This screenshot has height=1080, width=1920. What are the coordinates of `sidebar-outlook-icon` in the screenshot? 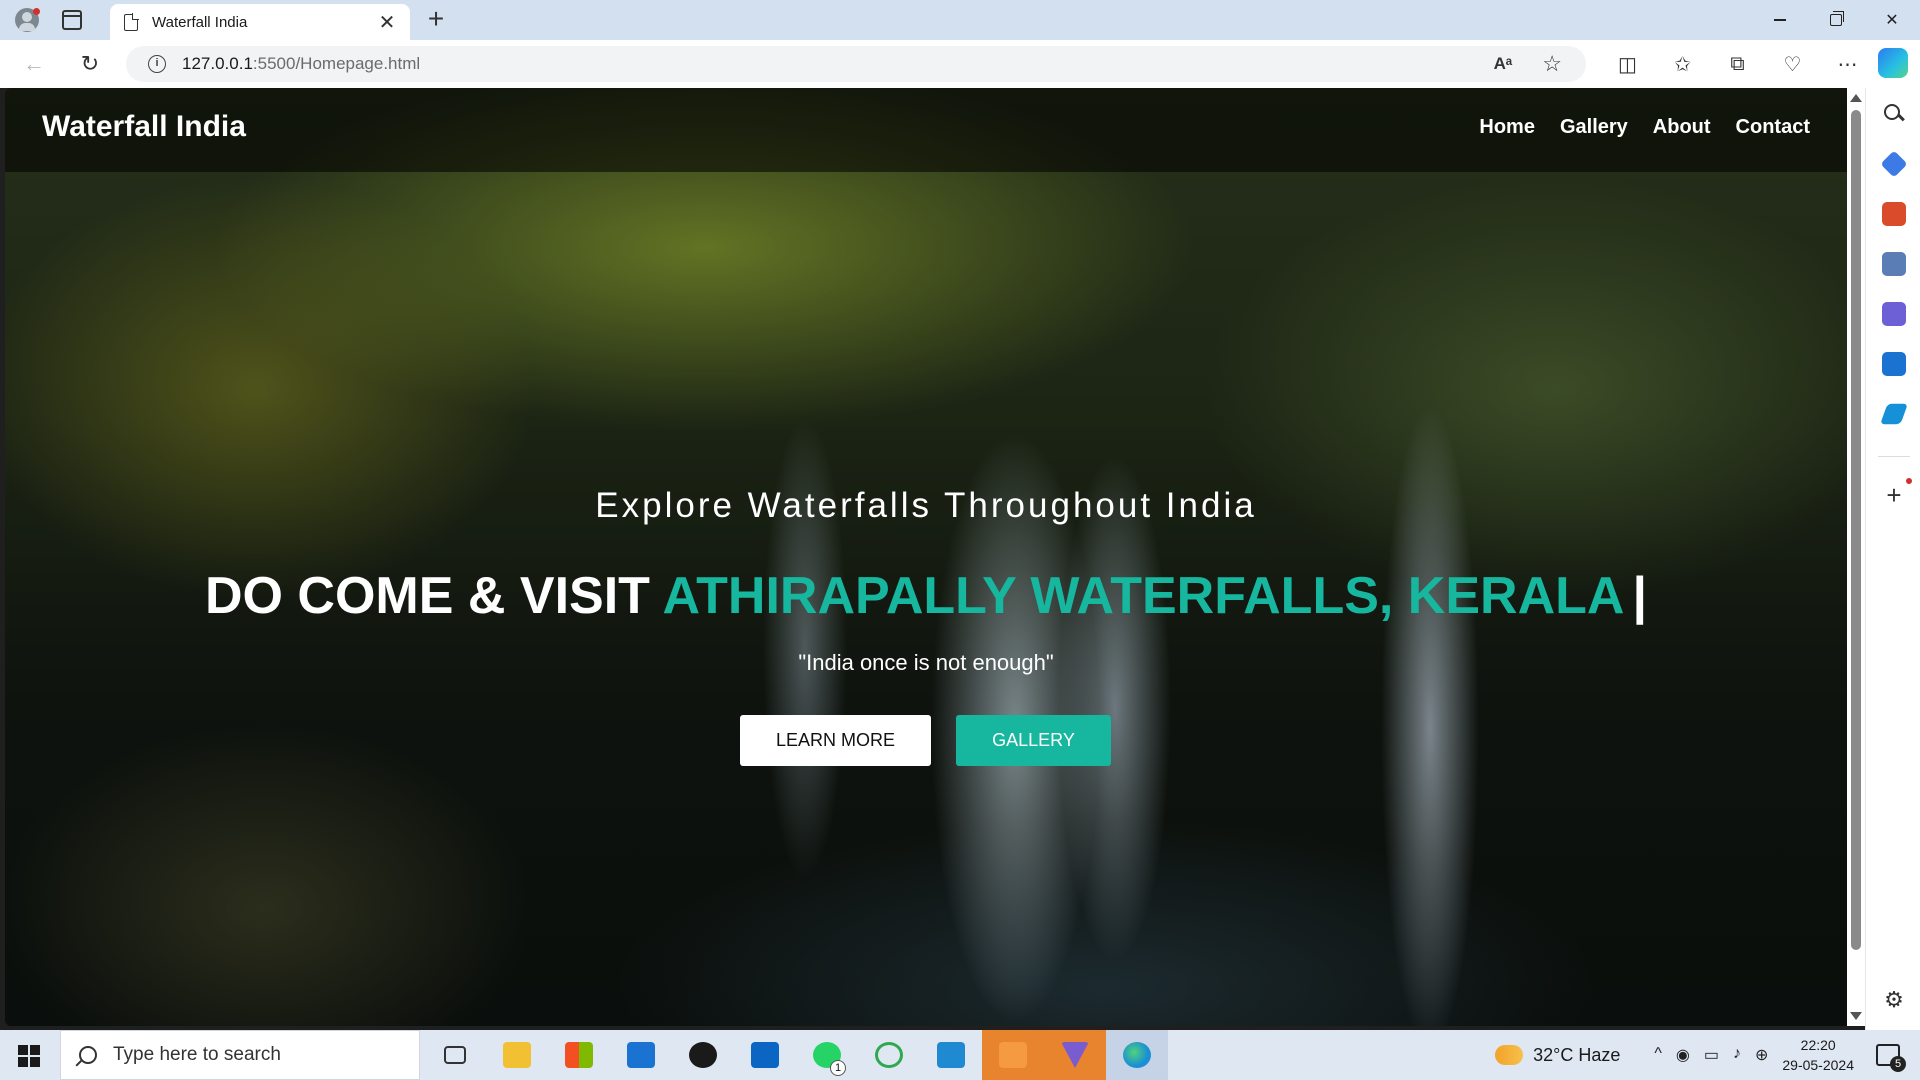 It's located at (1894, 364).